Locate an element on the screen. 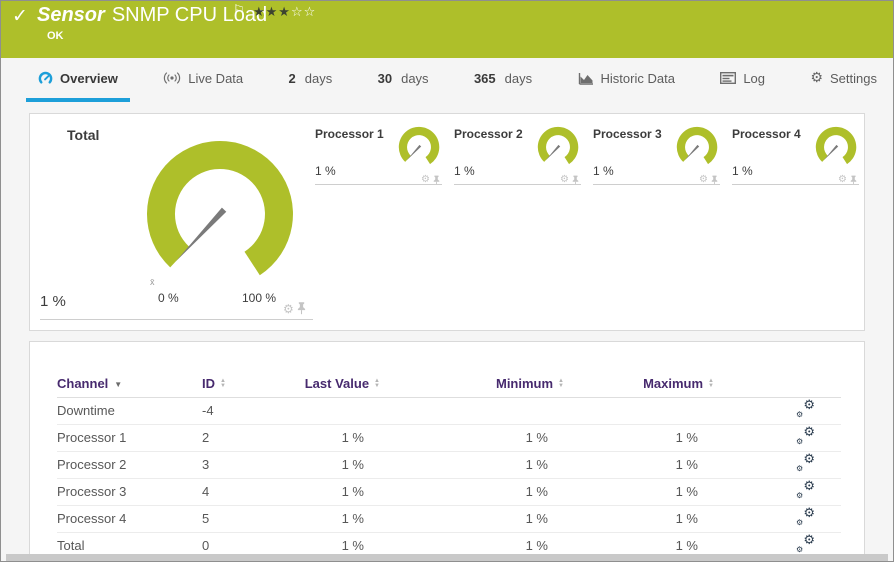  table-row: Processor 4 5 1 % 1 % 1 % ⚙ ⚙ is located at coordinates (449, 519).